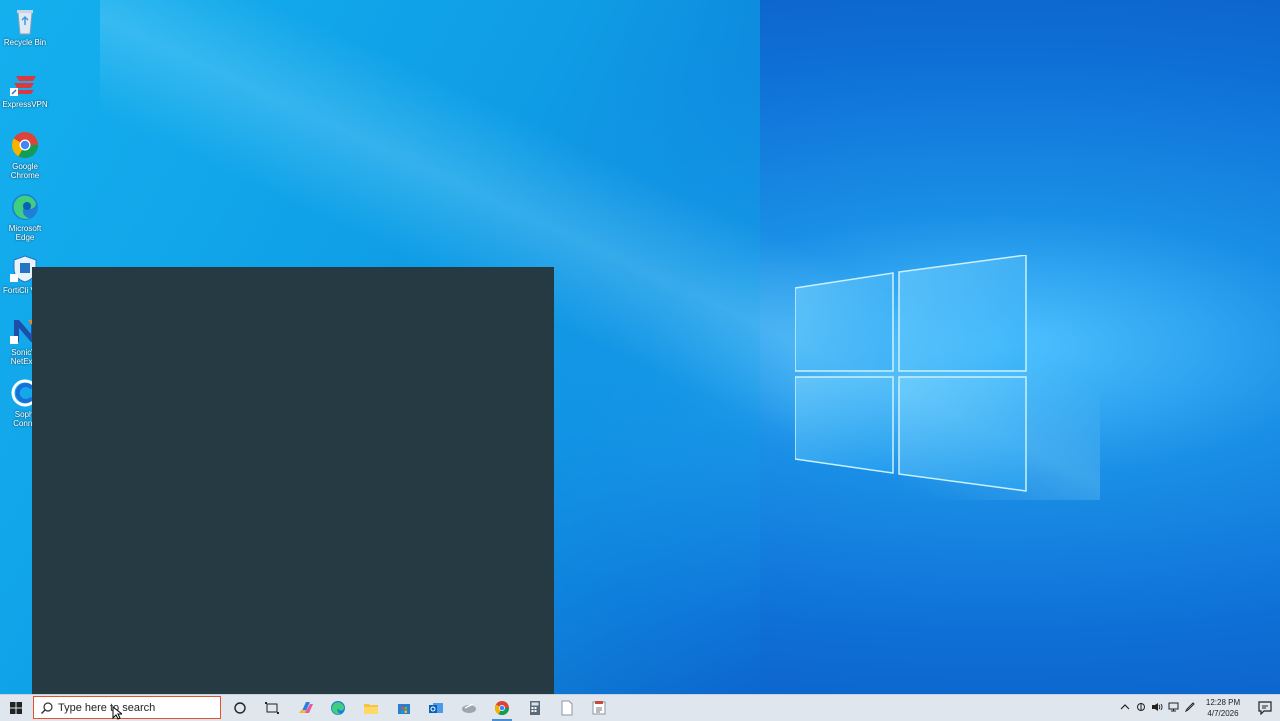 The height and width of the screenshot is (721, 1280). I want to click on cortana-button, so click(240, 708).